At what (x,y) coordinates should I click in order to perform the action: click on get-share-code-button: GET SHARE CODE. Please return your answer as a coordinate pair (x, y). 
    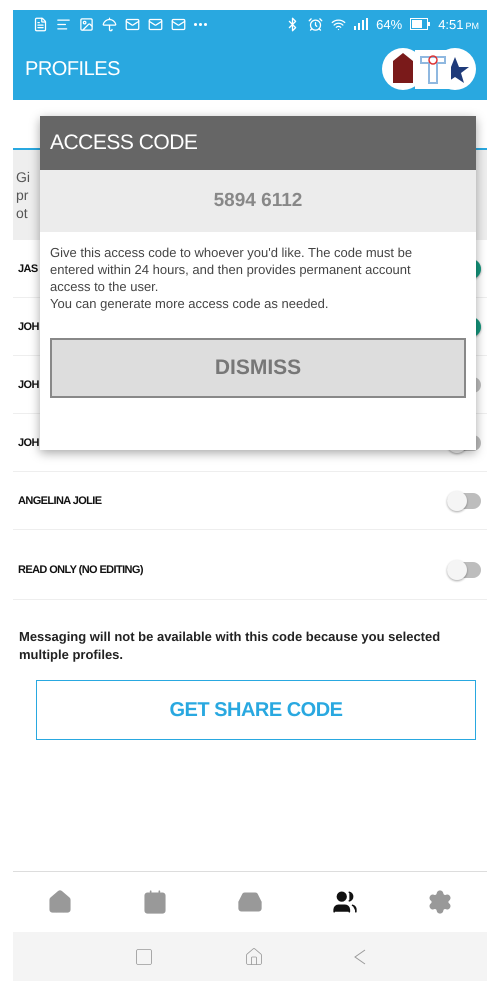
    Looking at the image, I should click on (256, 710).